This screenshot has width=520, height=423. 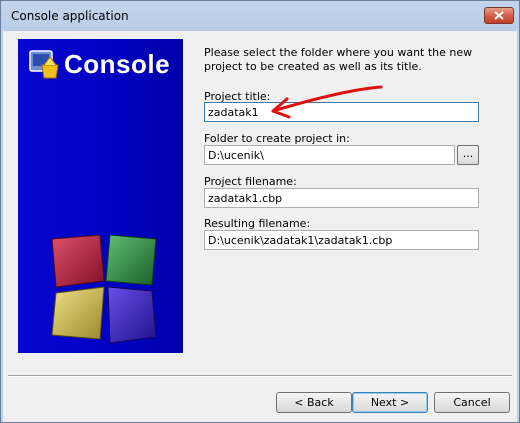 I want to click on folder-label: Folder to create project in:, so click(x=277, y=138).